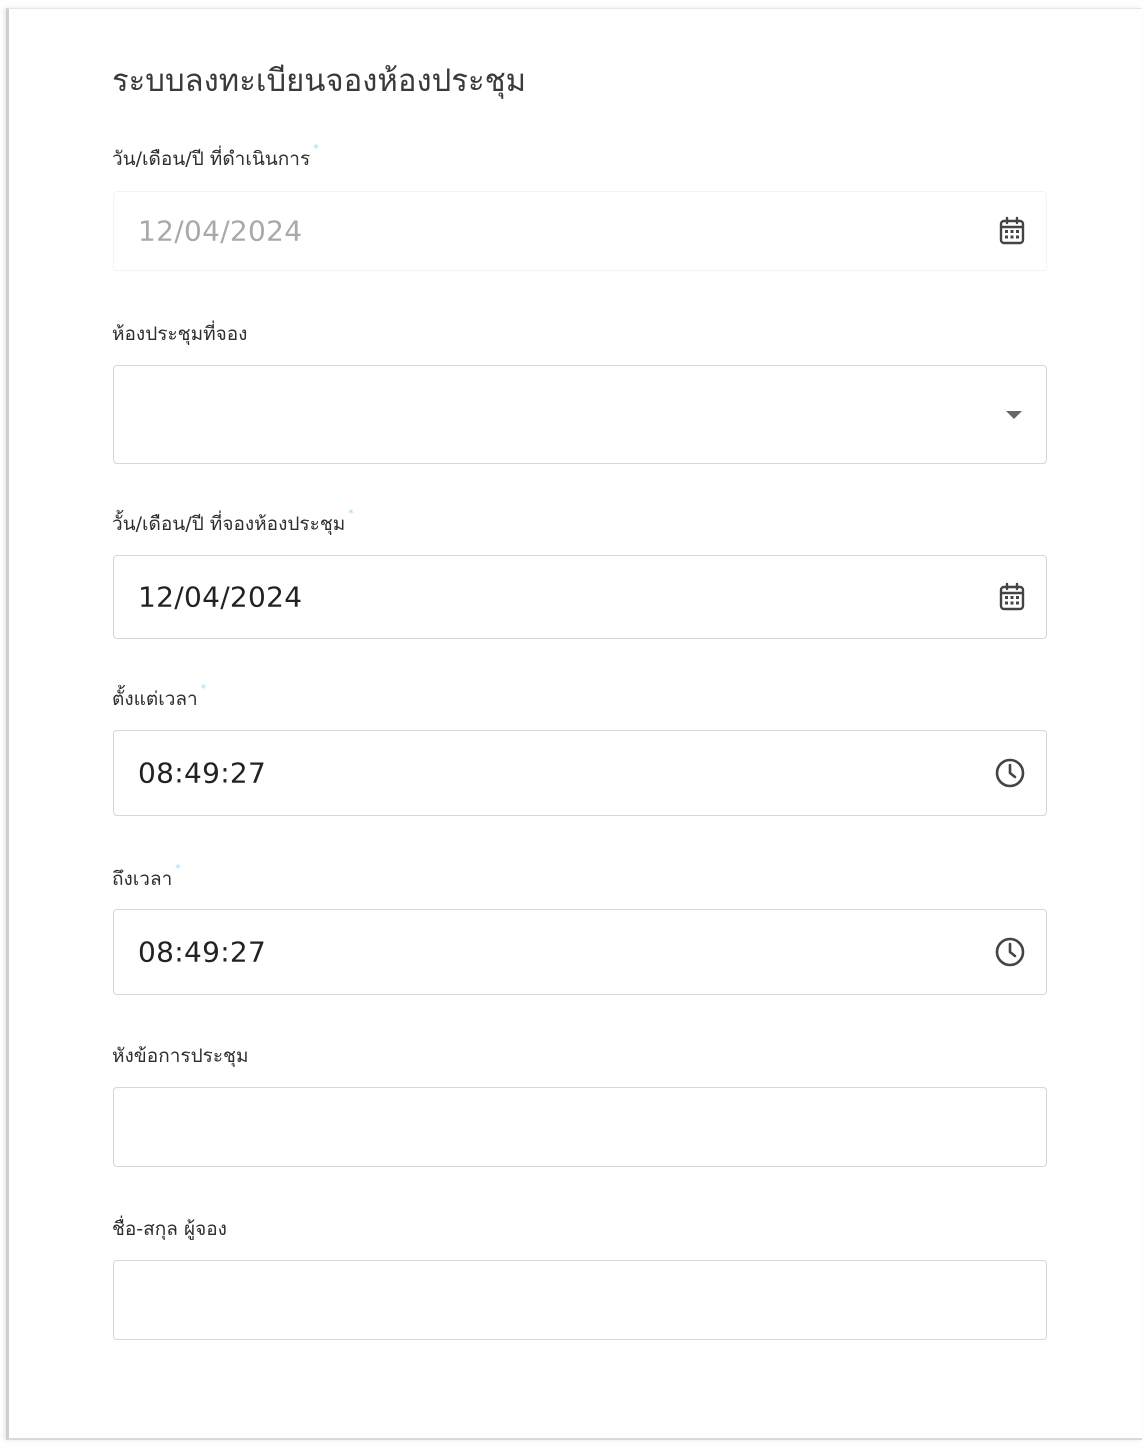  Describe the element at coordinates (202, 952) in the screenshot. I see `end-time-value: 08:49:27` at that location.